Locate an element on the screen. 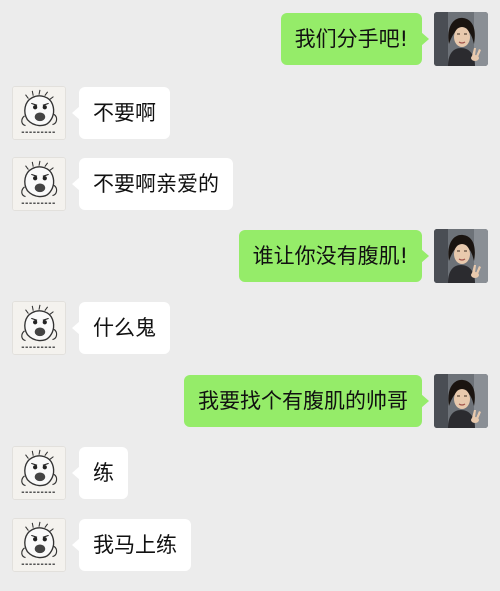  message-row-received: 我马上练 is located at coordinates (250, 546).